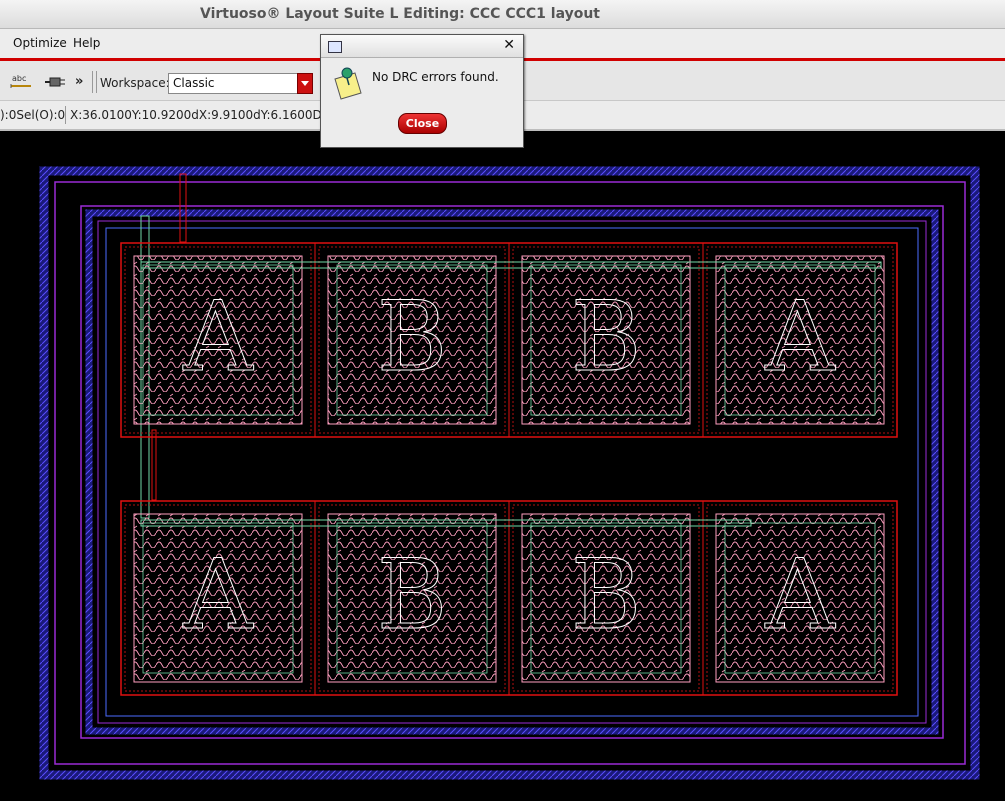  I want to click on plug-icon, so click(55, 82).